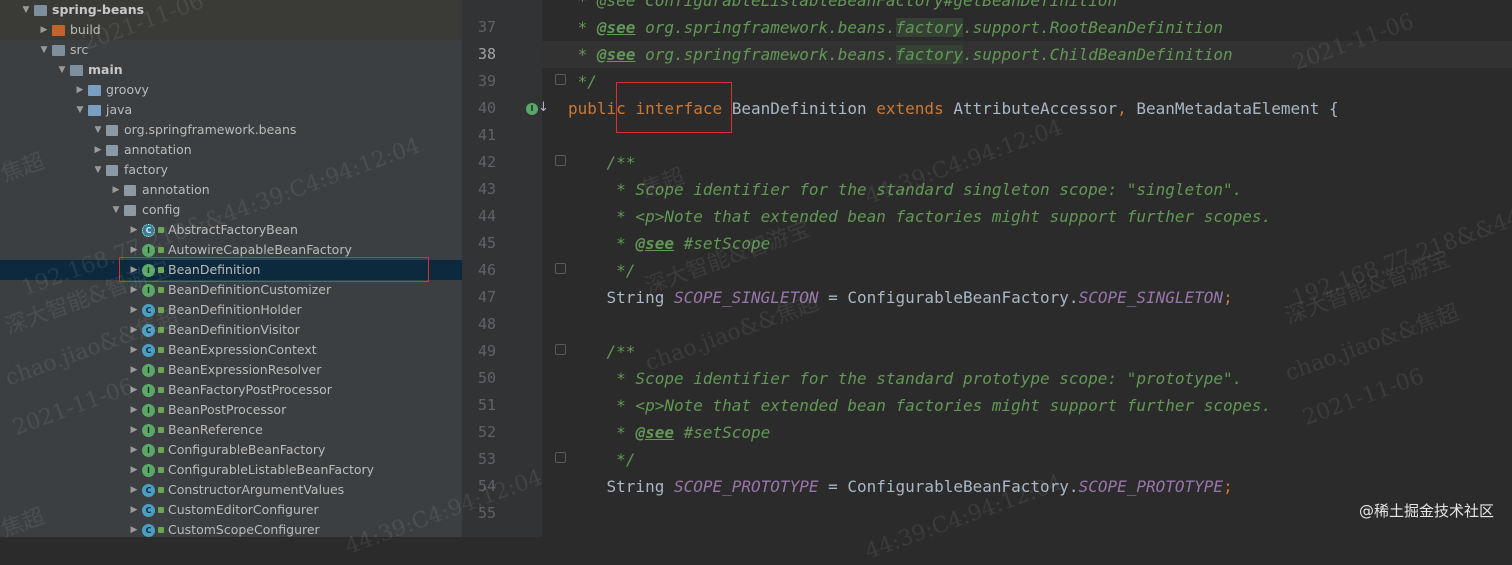  I want to click on code-token: *, so click(582, 27).